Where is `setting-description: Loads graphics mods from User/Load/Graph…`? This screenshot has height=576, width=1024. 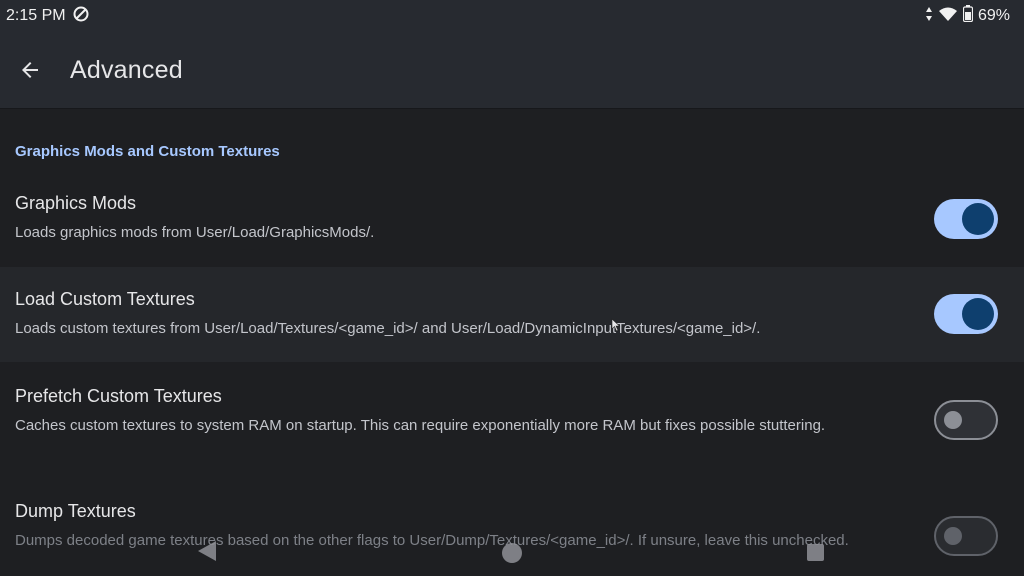
setting-description: Loads graphics mods from User/Load/Graph… is located at coordinates (195, 232).